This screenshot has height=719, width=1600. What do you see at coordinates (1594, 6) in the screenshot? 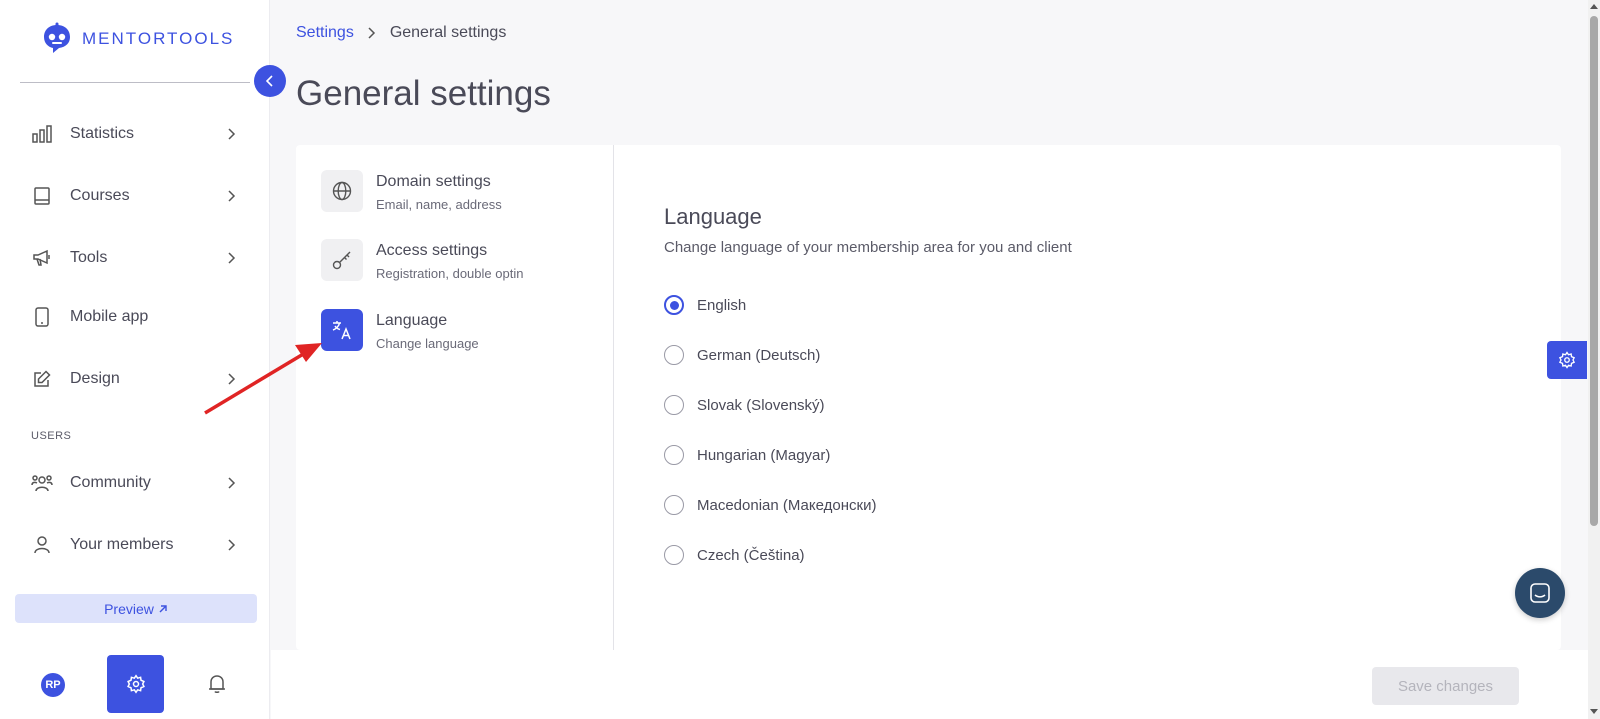
I see `scroll-up-arrow-icon` at bounding box center [1594, 6].